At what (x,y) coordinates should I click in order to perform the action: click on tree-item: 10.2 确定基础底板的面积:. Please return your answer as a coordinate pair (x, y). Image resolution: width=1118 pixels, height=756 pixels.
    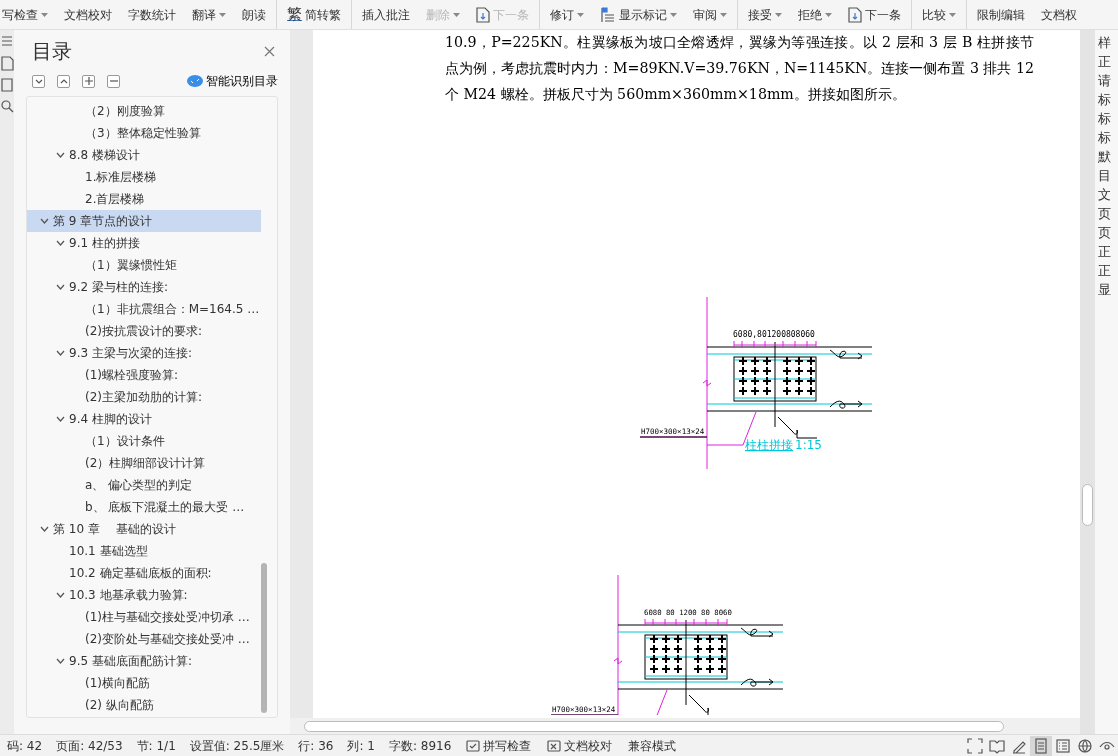
    Looking at the image, I should click on (144, 573).